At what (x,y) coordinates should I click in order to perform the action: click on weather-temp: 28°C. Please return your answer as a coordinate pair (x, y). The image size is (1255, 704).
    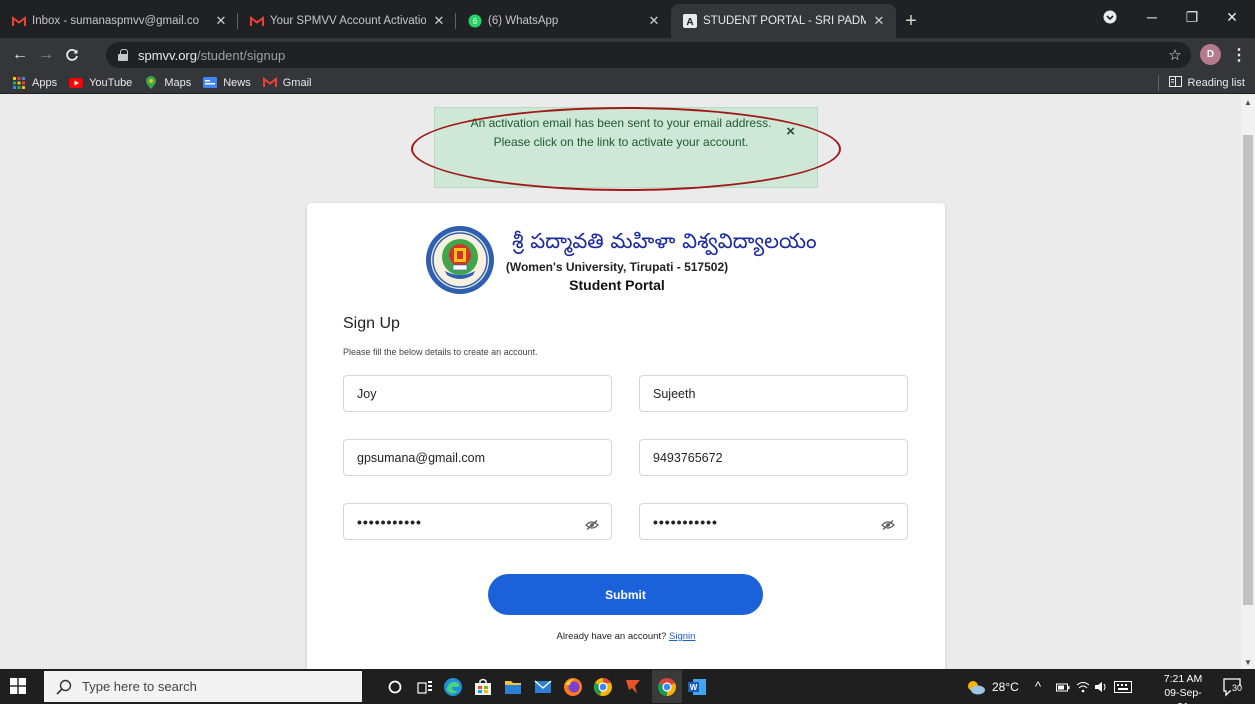
    Looking at the image, I should click on (1005, 686).